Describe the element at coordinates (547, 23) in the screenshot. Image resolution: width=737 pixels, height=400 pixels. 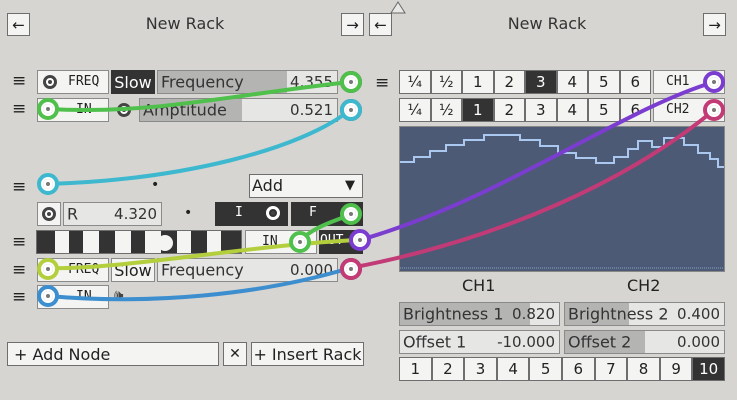
I see `right-rack-title: New Rack` at that location.